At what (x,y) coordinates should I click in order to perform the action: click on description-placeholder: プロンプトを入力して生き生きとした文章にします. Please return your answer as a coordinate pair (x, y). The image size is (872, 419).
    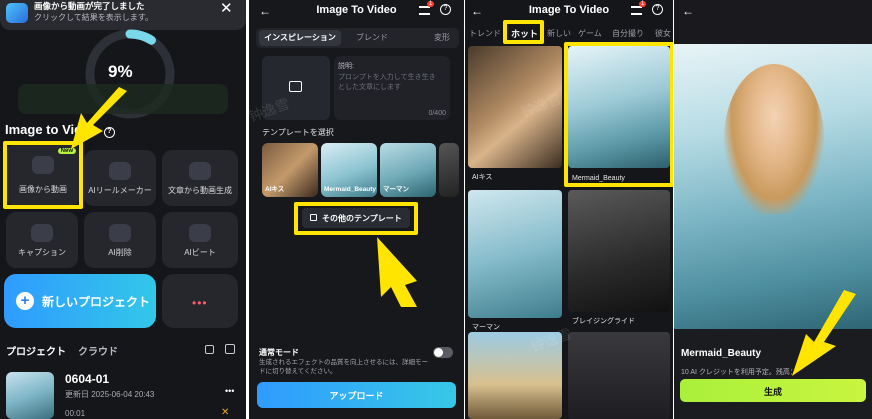
    Looking at the image, I should click on (387, 82).